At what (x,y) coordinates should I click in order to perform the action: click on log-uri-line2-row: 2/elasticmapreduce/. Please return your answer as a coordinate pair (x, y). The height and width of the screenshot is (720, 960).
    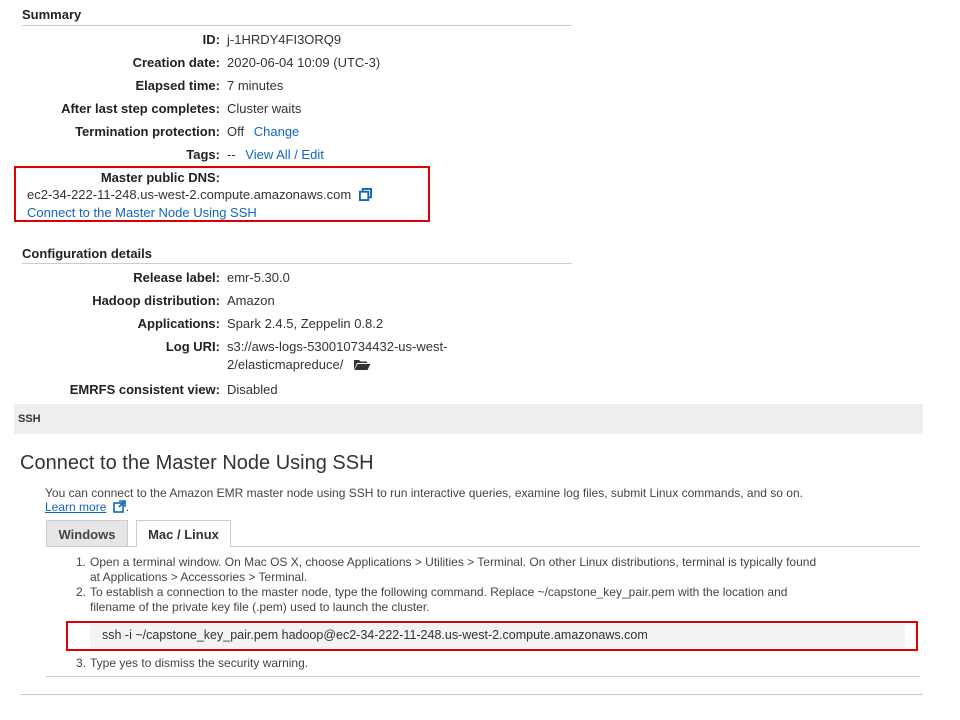
    Looking at the image, I should click on (299, 365).